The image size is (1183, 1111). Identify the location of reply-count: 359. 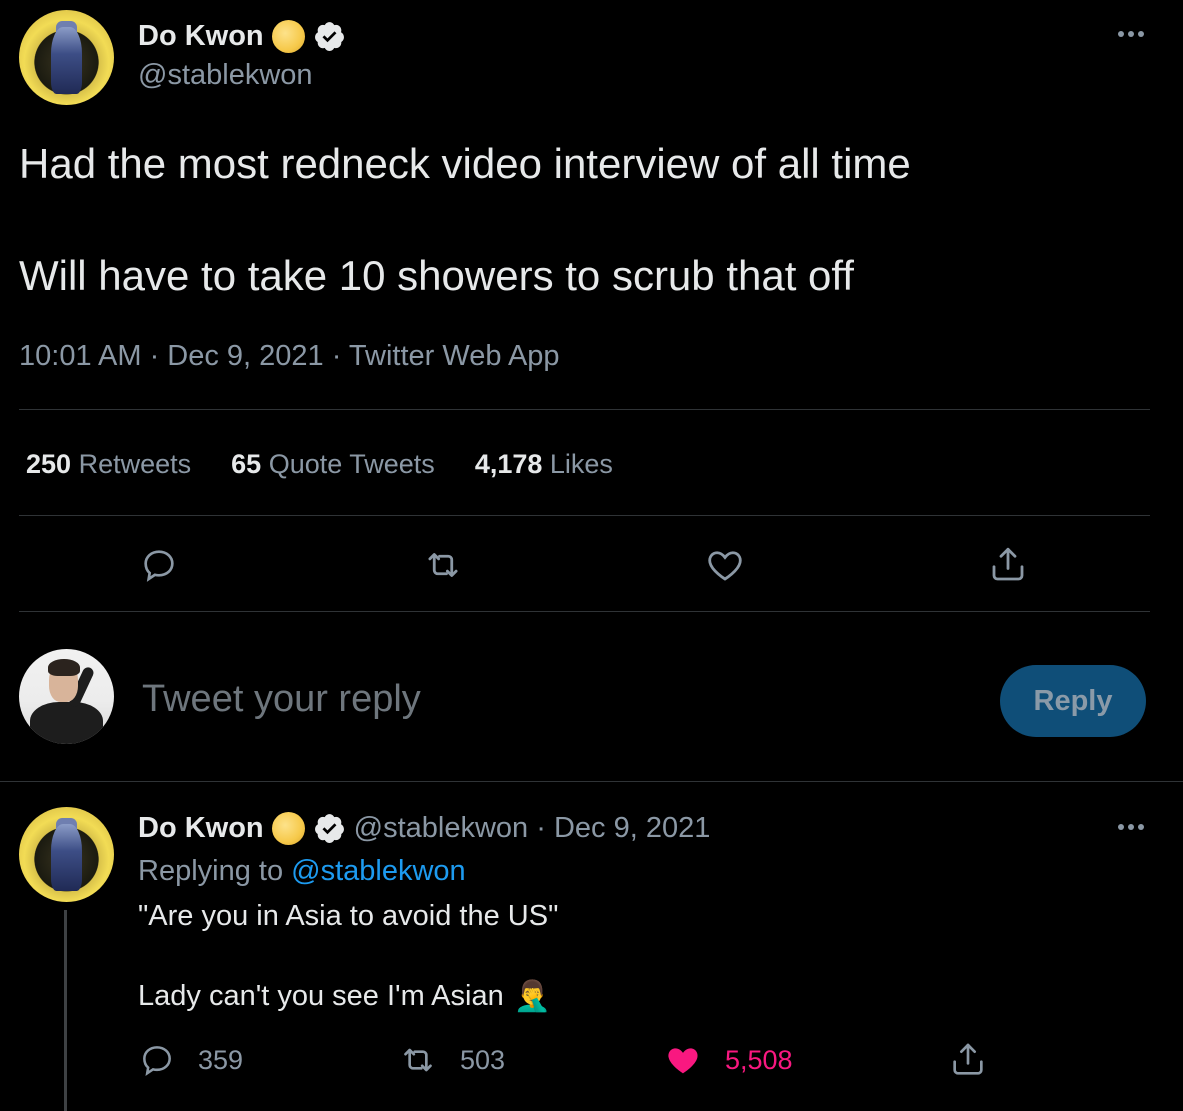
(221, 1059).